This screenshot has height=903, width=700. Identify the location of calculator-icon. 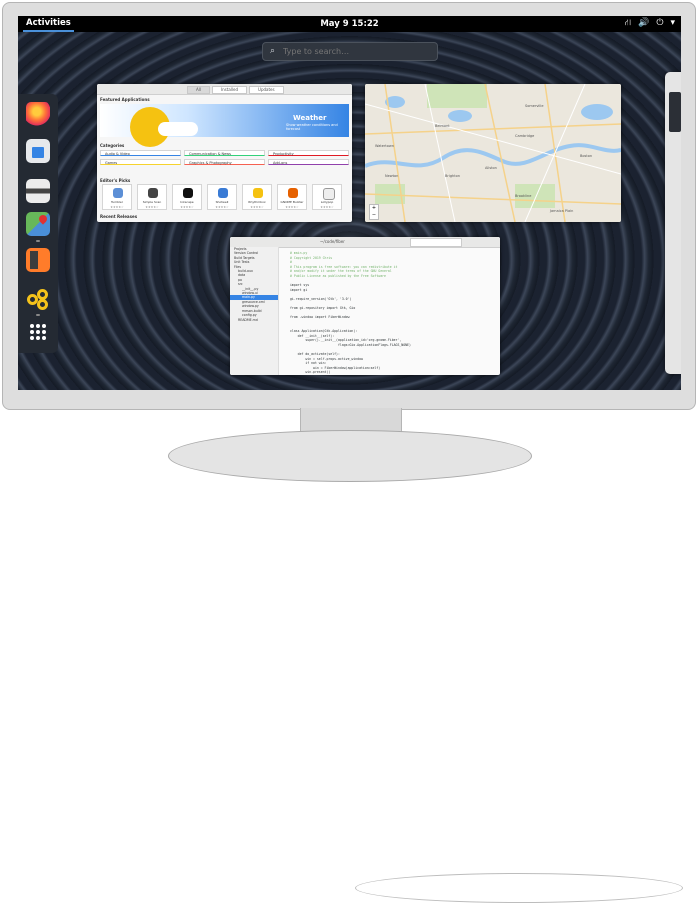
(38, 260).